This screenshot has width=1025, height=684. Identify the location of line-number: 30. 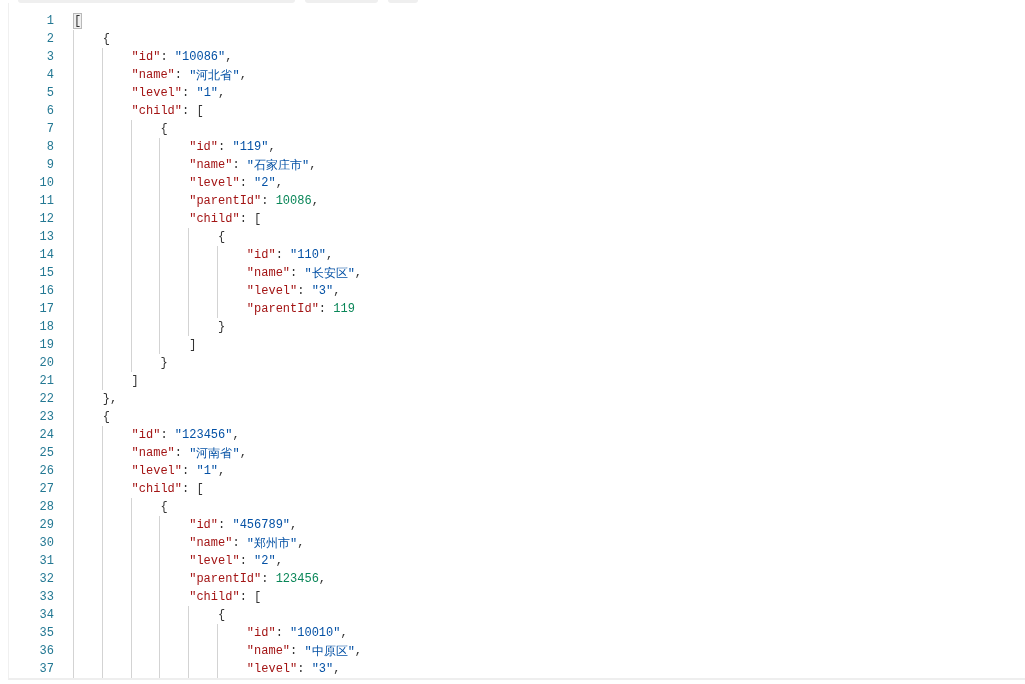
(46, 543).